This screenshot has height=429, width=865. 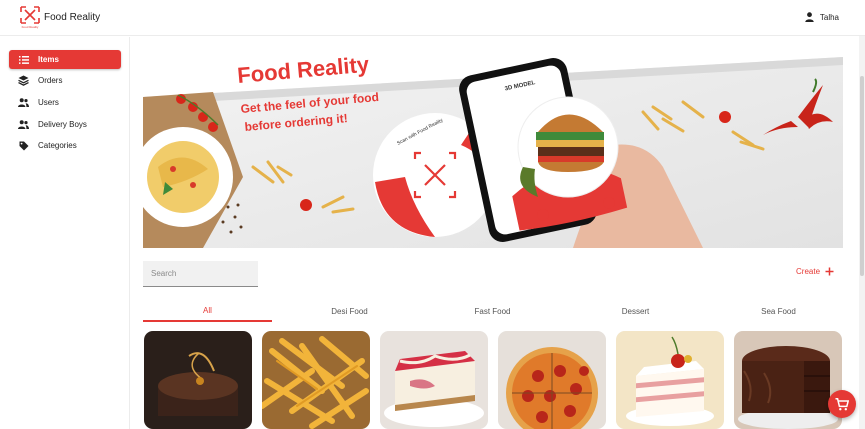 I want to click on create-label: Create, so click(x=808, y=271).